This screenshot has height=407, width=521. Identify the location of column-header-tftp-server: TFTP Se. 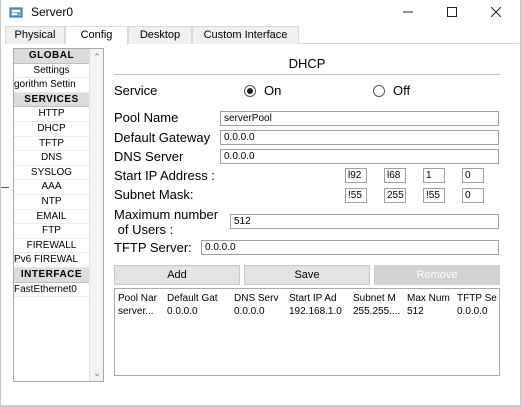
(476, 299).